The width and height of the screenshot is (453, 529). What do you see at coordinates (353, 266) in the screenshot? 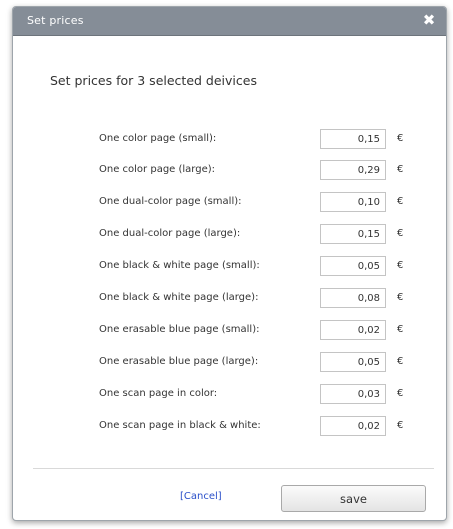
I see `price-input-bw-small` at bounding box center [353, 266].